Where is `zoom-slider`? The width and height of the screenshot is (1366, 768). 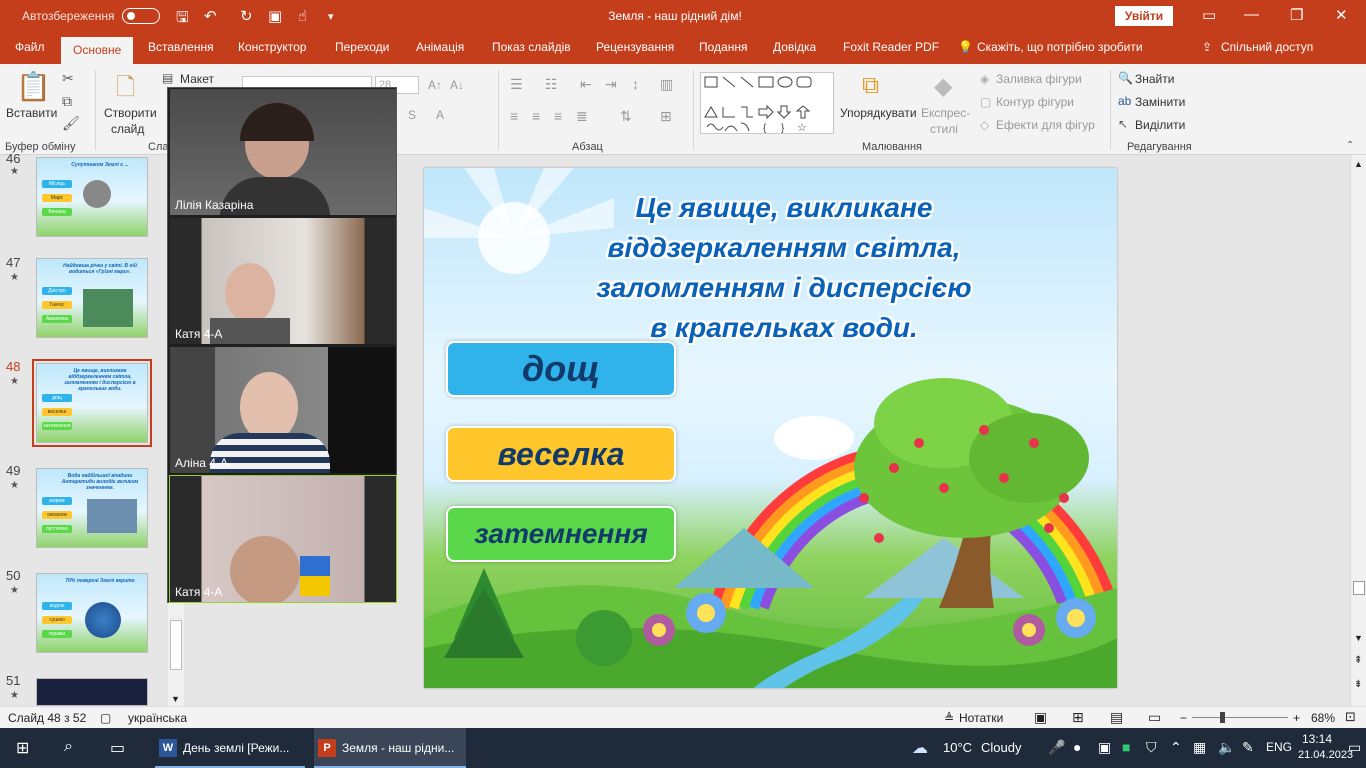
zoom-slider is located at coordinates (1240, 717).